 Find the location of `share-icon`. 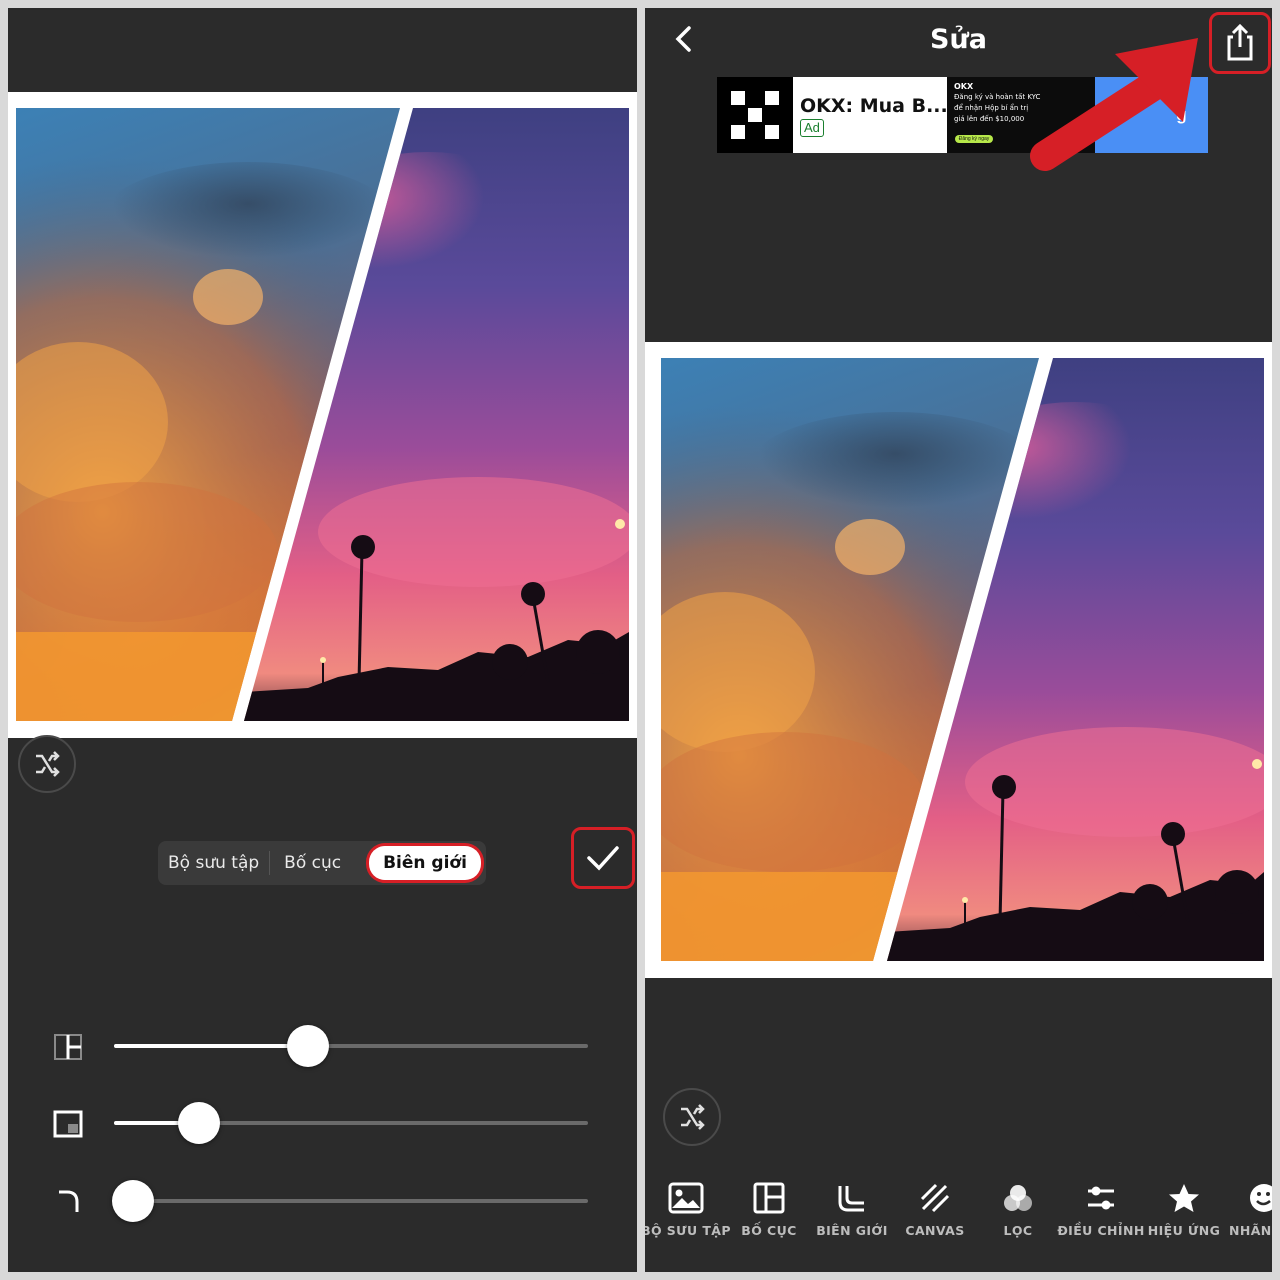

share-icon is located at coordinates (1240, 42).